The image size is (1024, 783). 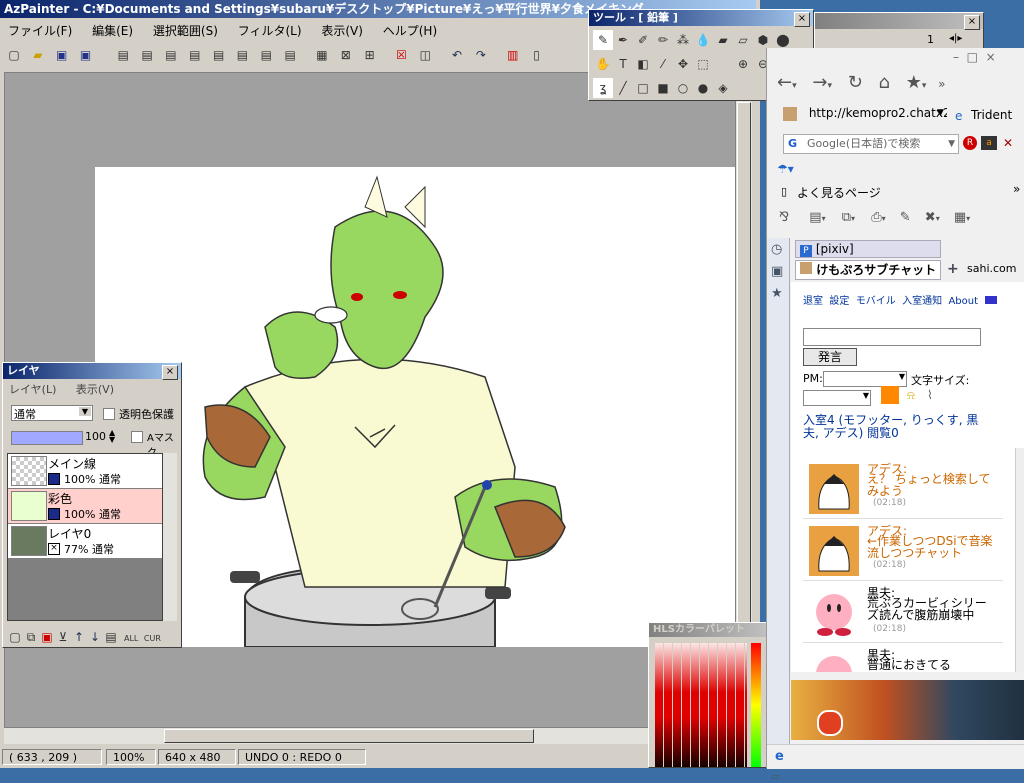 What do you see at coordinates (911, 395) in the screenshot?
I see `bell-icon: ⍾` at bounding box center [911, 395].